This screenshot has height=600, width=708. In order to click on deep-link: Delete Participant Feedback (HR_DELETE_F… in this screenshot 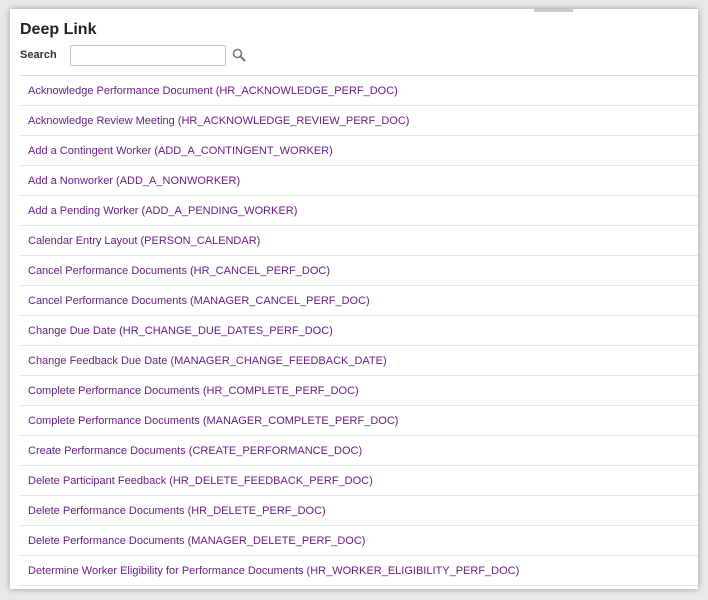, I will do `click(200, 481)`.